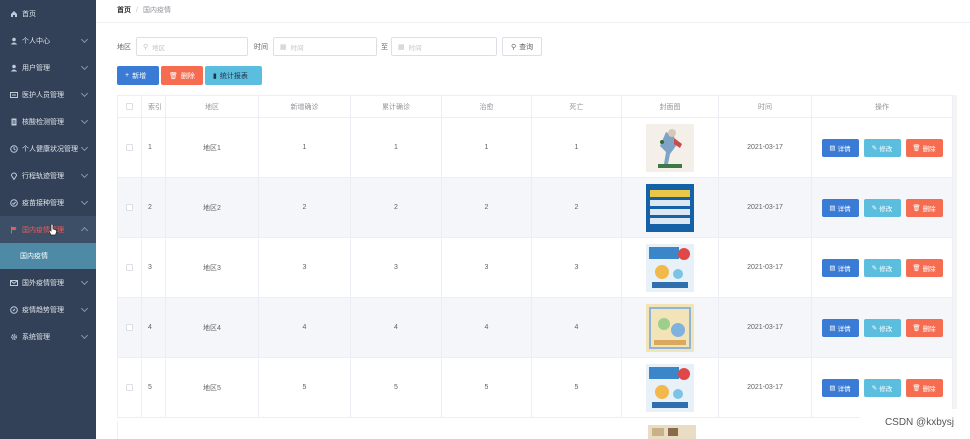 The image size is (970, 439). What do you see at coordinates (159, 48) in the screenshot?
I see `region-placeholder: 地区` at bounding box center [159, 48].